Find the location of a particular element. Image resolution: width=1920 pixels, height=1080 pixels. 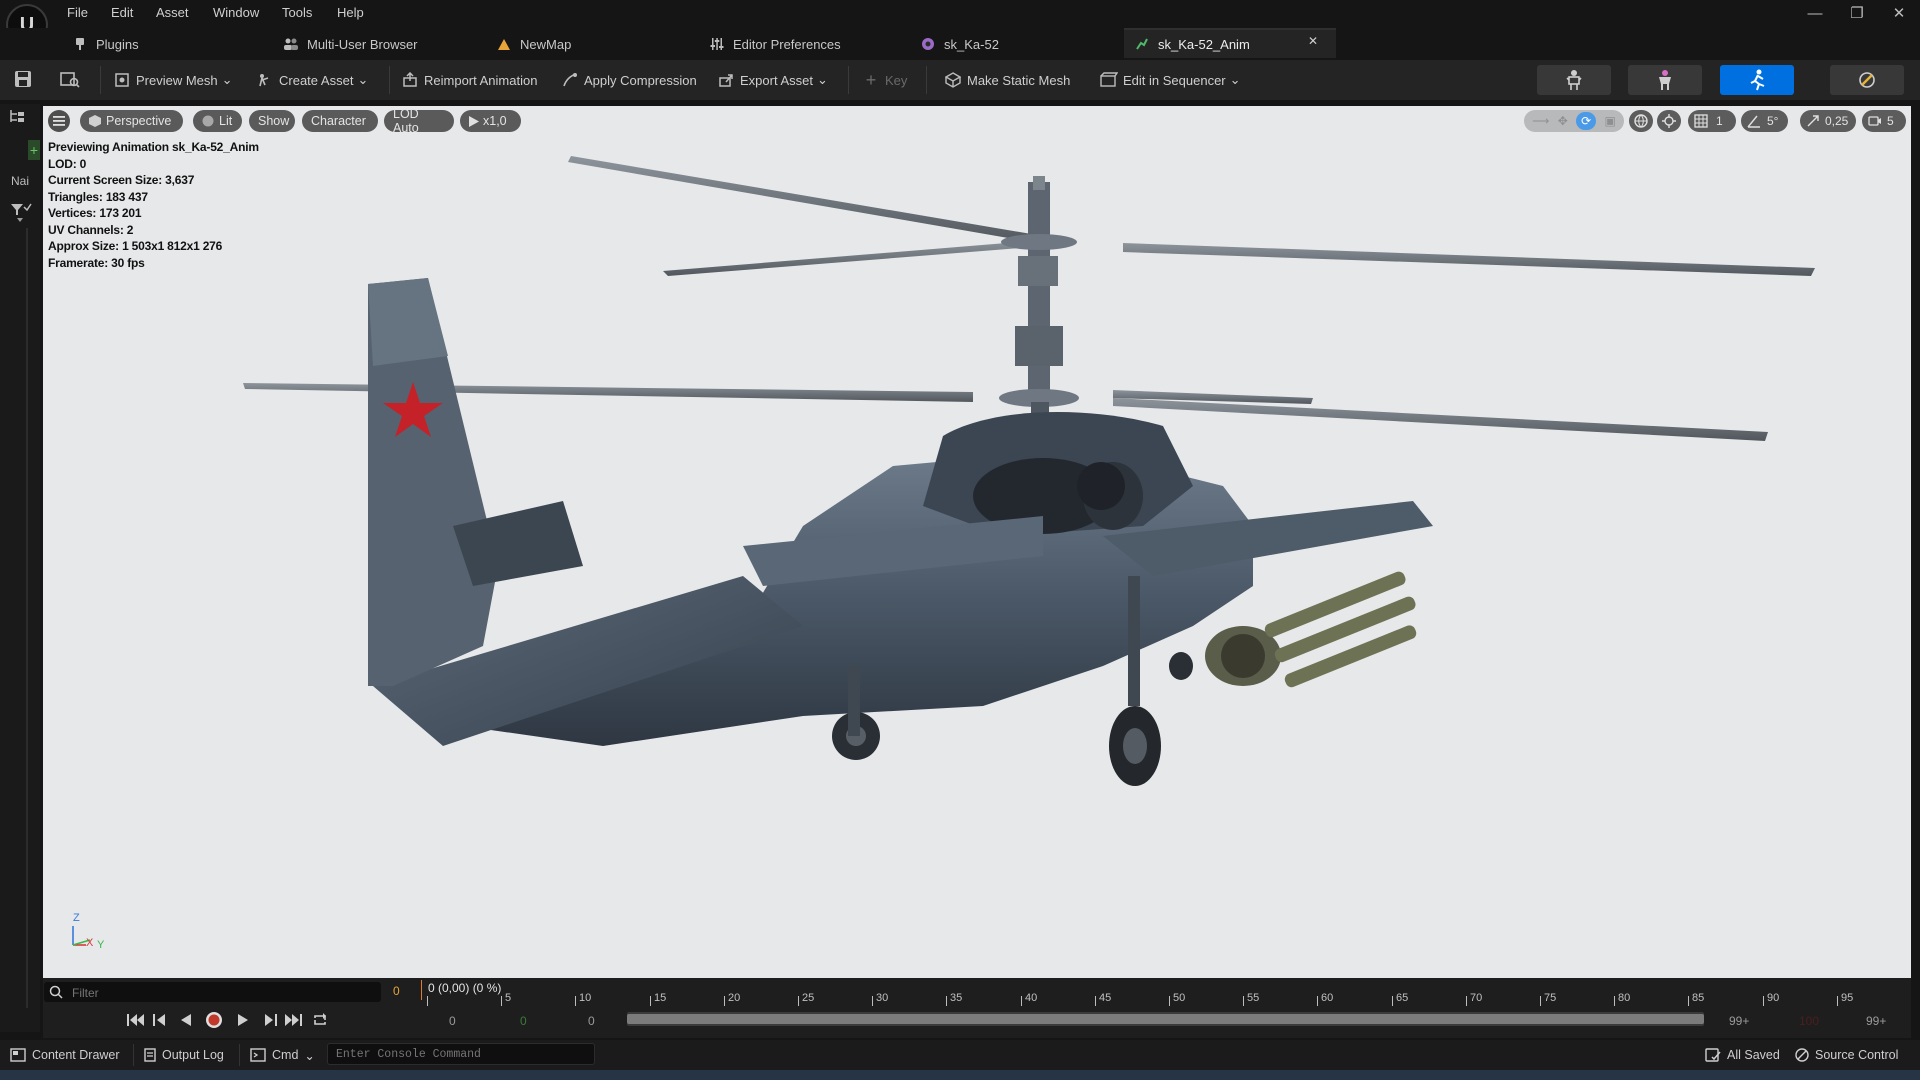

filter-input is located at coordinates (222, 993).